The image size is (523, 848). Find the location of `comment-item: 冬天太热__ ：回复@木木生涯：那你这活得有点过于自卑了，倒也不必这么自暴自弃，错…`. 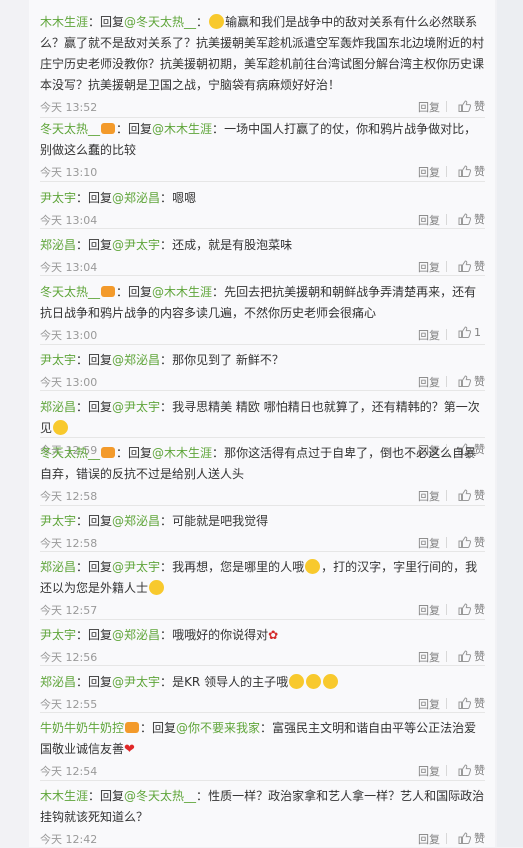

comment-item: 冬天太热__ ：回复@木木生涯：那你这活得有点过于自卑了，倒也不必这么自暴自弃，错… is located at coordinates (262, 474).